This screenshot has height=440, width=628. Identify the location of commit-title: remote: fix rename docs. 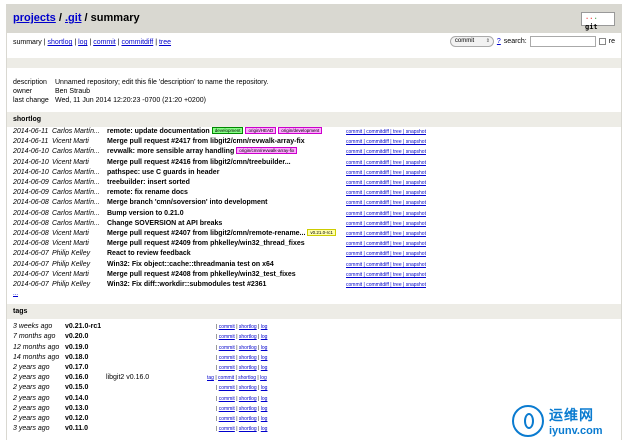
(147, 192).